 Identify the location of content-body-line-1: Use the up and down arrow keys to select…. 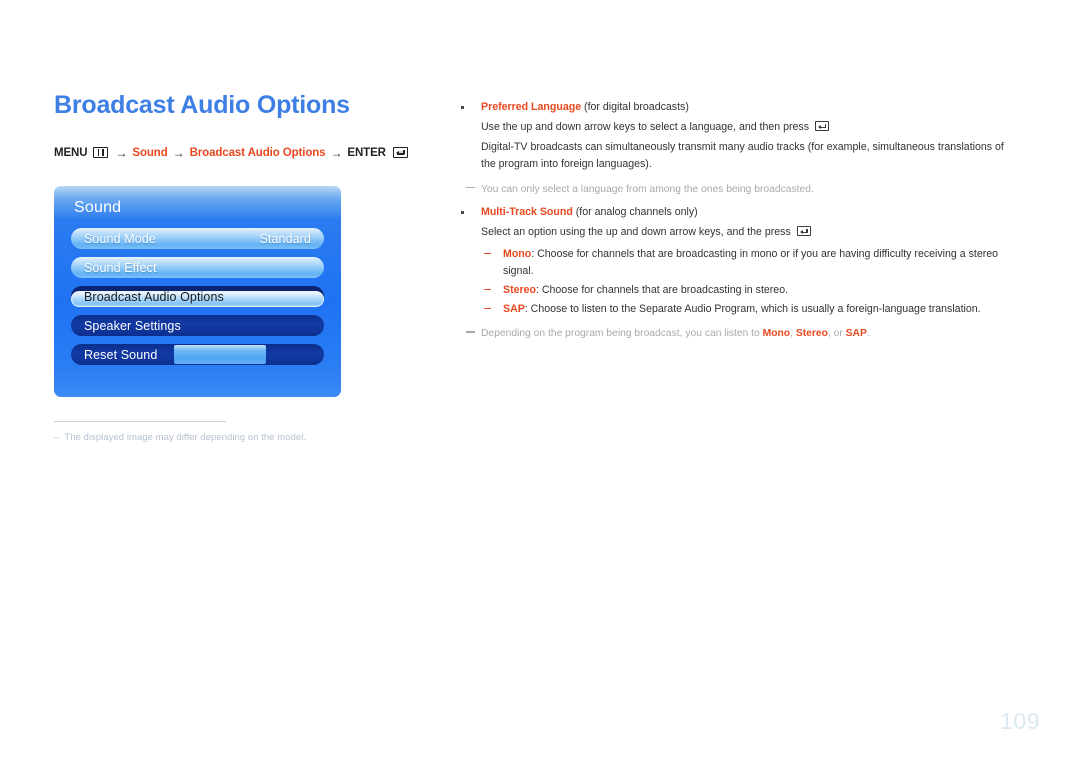
(750, 127).